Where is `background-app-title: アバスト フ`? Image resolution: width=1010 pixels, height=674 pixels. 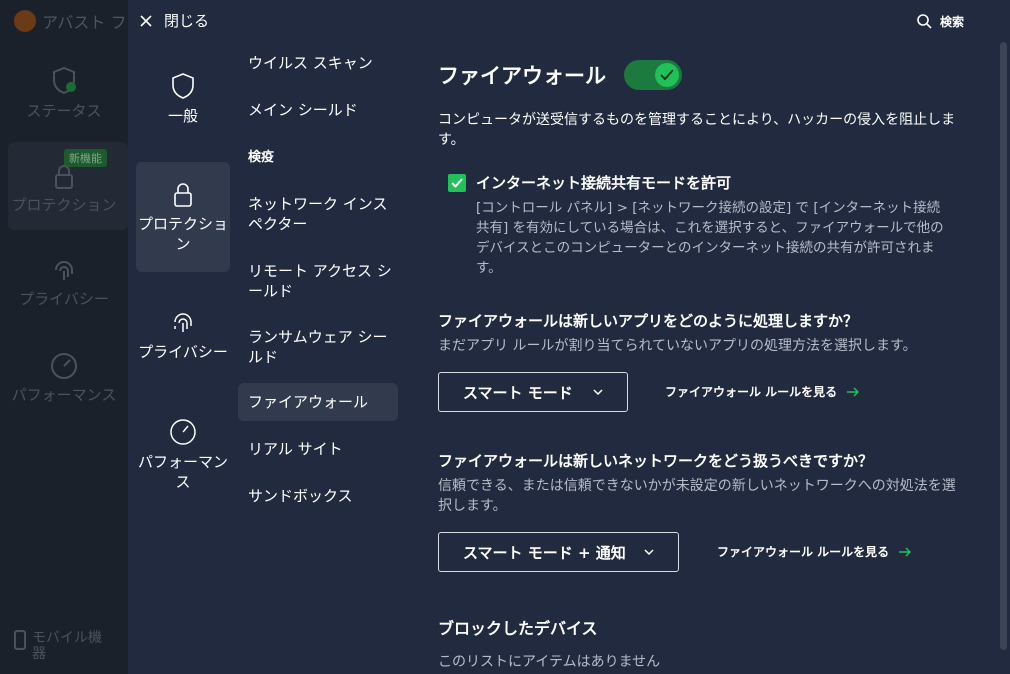
background-app-title: アバスト フ is located at coordinates (70, 21).